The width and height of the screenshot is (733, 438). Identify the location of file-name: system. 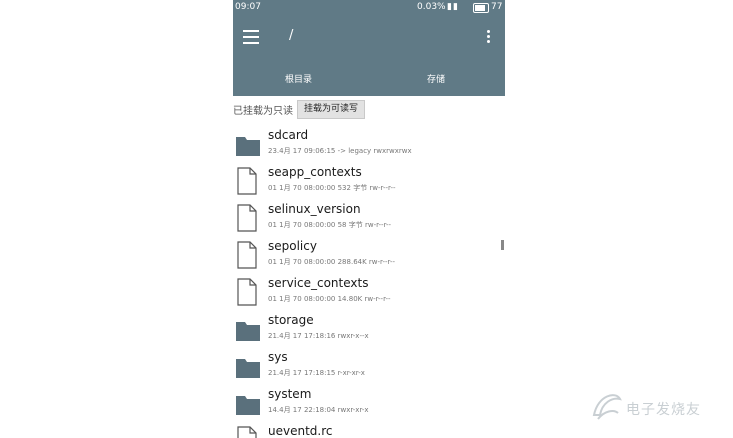
(290, 394).